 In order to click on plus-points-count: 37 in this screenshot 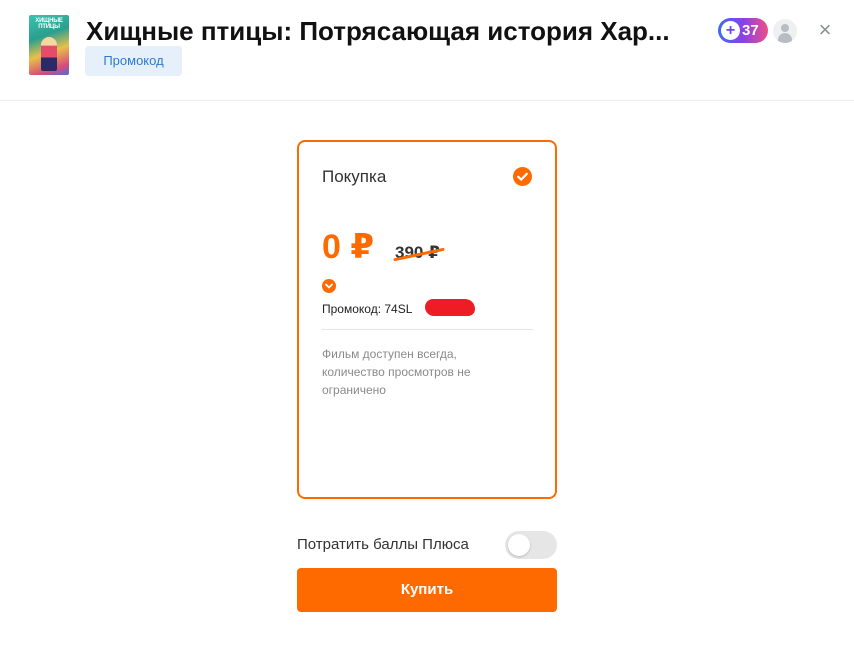, I will do `click(750, 30)`.